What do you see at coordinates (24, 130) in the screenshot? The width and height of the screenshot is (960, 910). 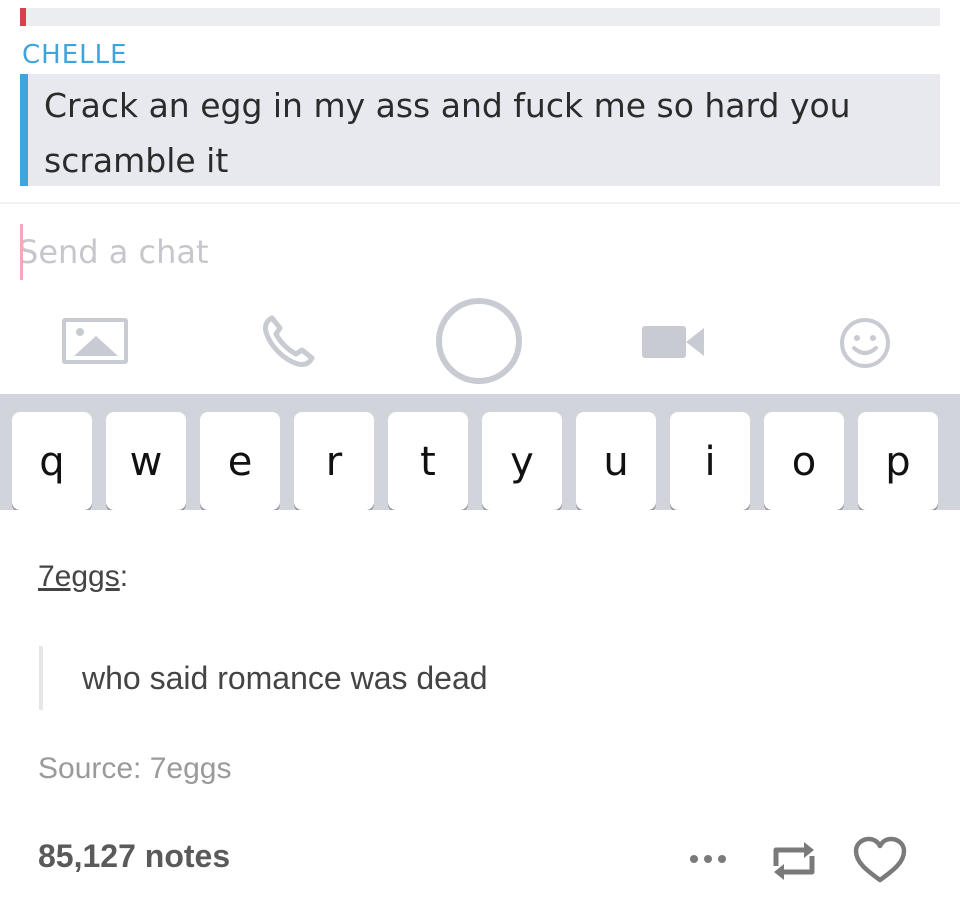 I see `message-bar` at bounding box center [24, 130].